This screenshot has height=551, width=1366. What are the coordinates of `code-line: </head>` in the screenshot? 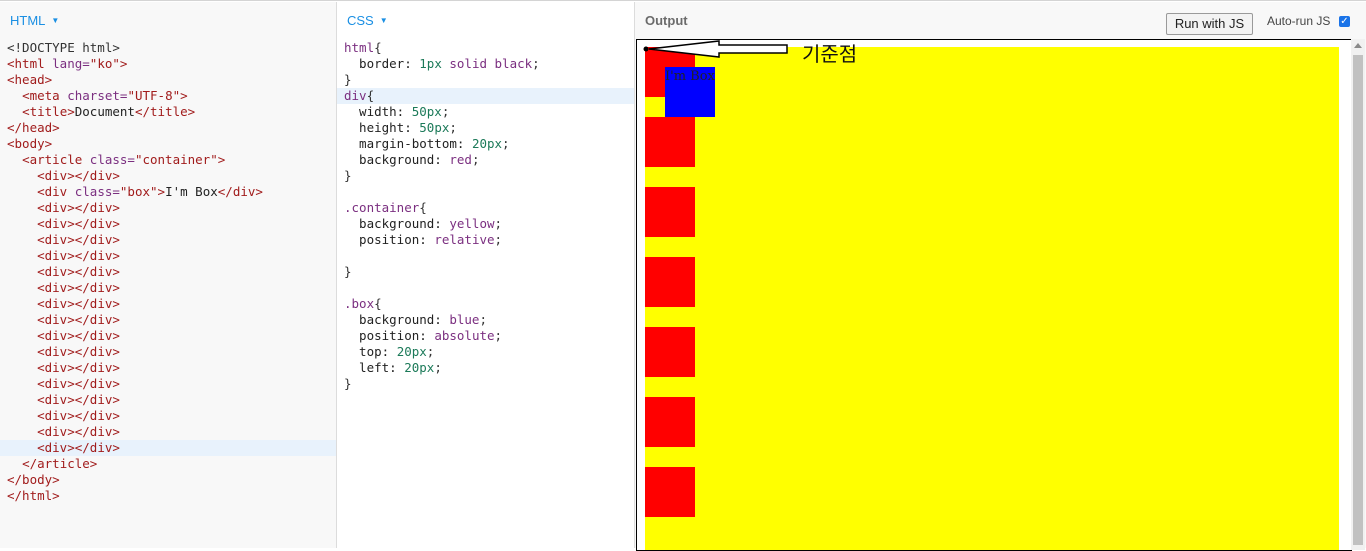 It's located at (168, 128).